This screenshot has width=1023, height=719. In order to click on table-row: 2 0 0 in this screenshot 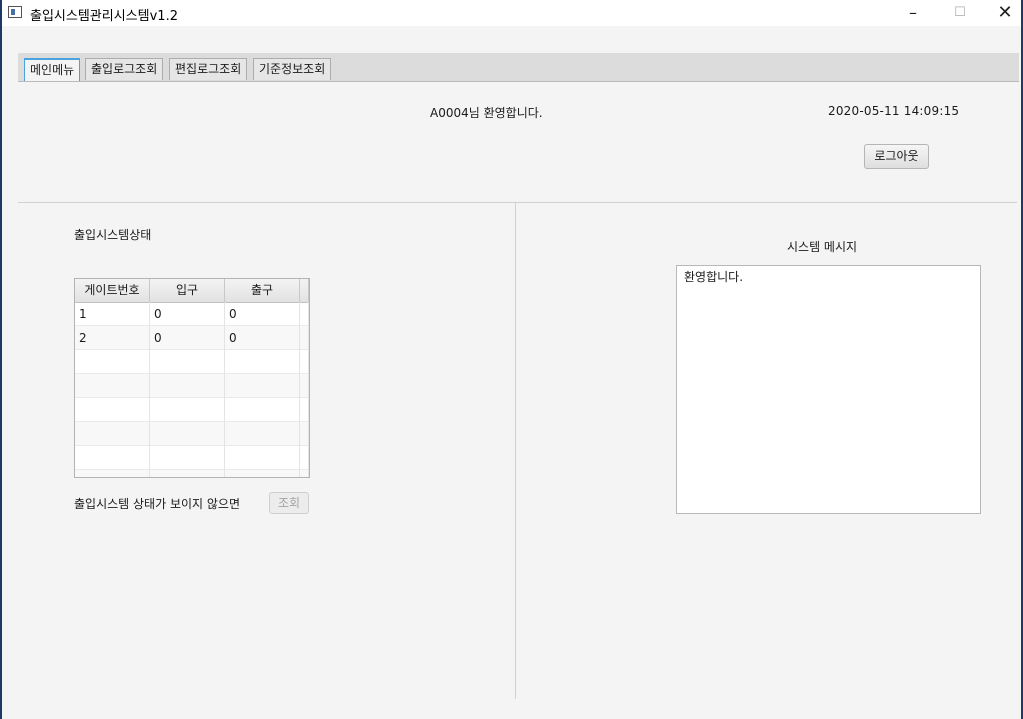, I will do `click(192, 338)`.